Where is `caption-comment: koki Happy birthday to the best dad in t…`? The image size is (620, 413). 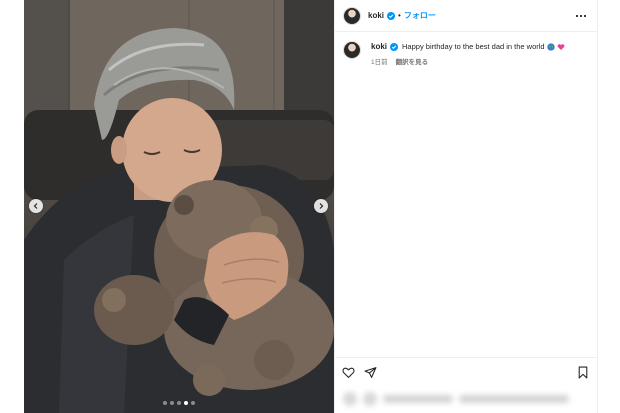
caption-comment: koki Happy birthday to the best dad in t… is located at coordinates (466, 53).